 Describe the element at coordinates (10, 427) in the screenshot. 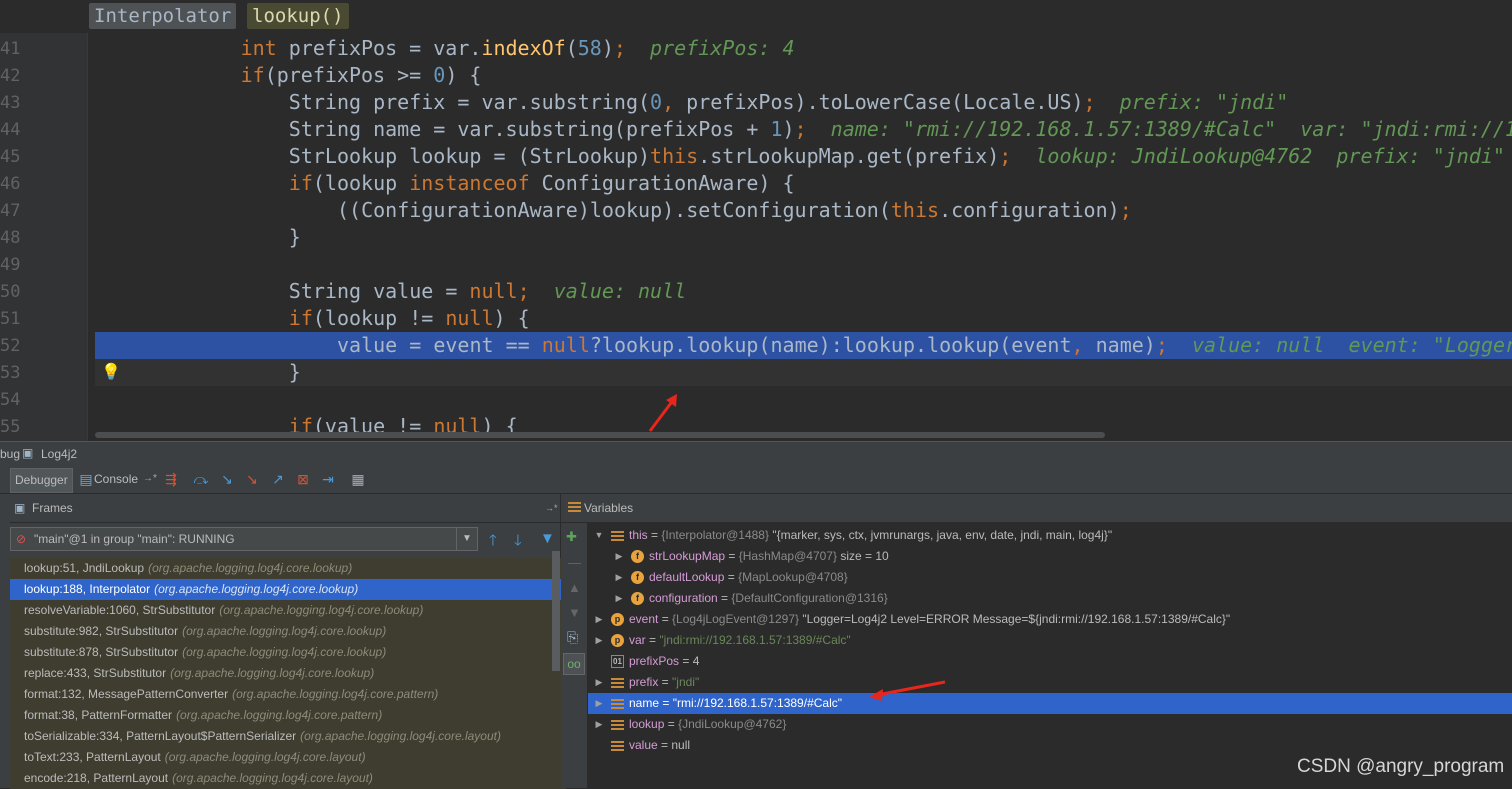

I see `line-number: 55` at that location.